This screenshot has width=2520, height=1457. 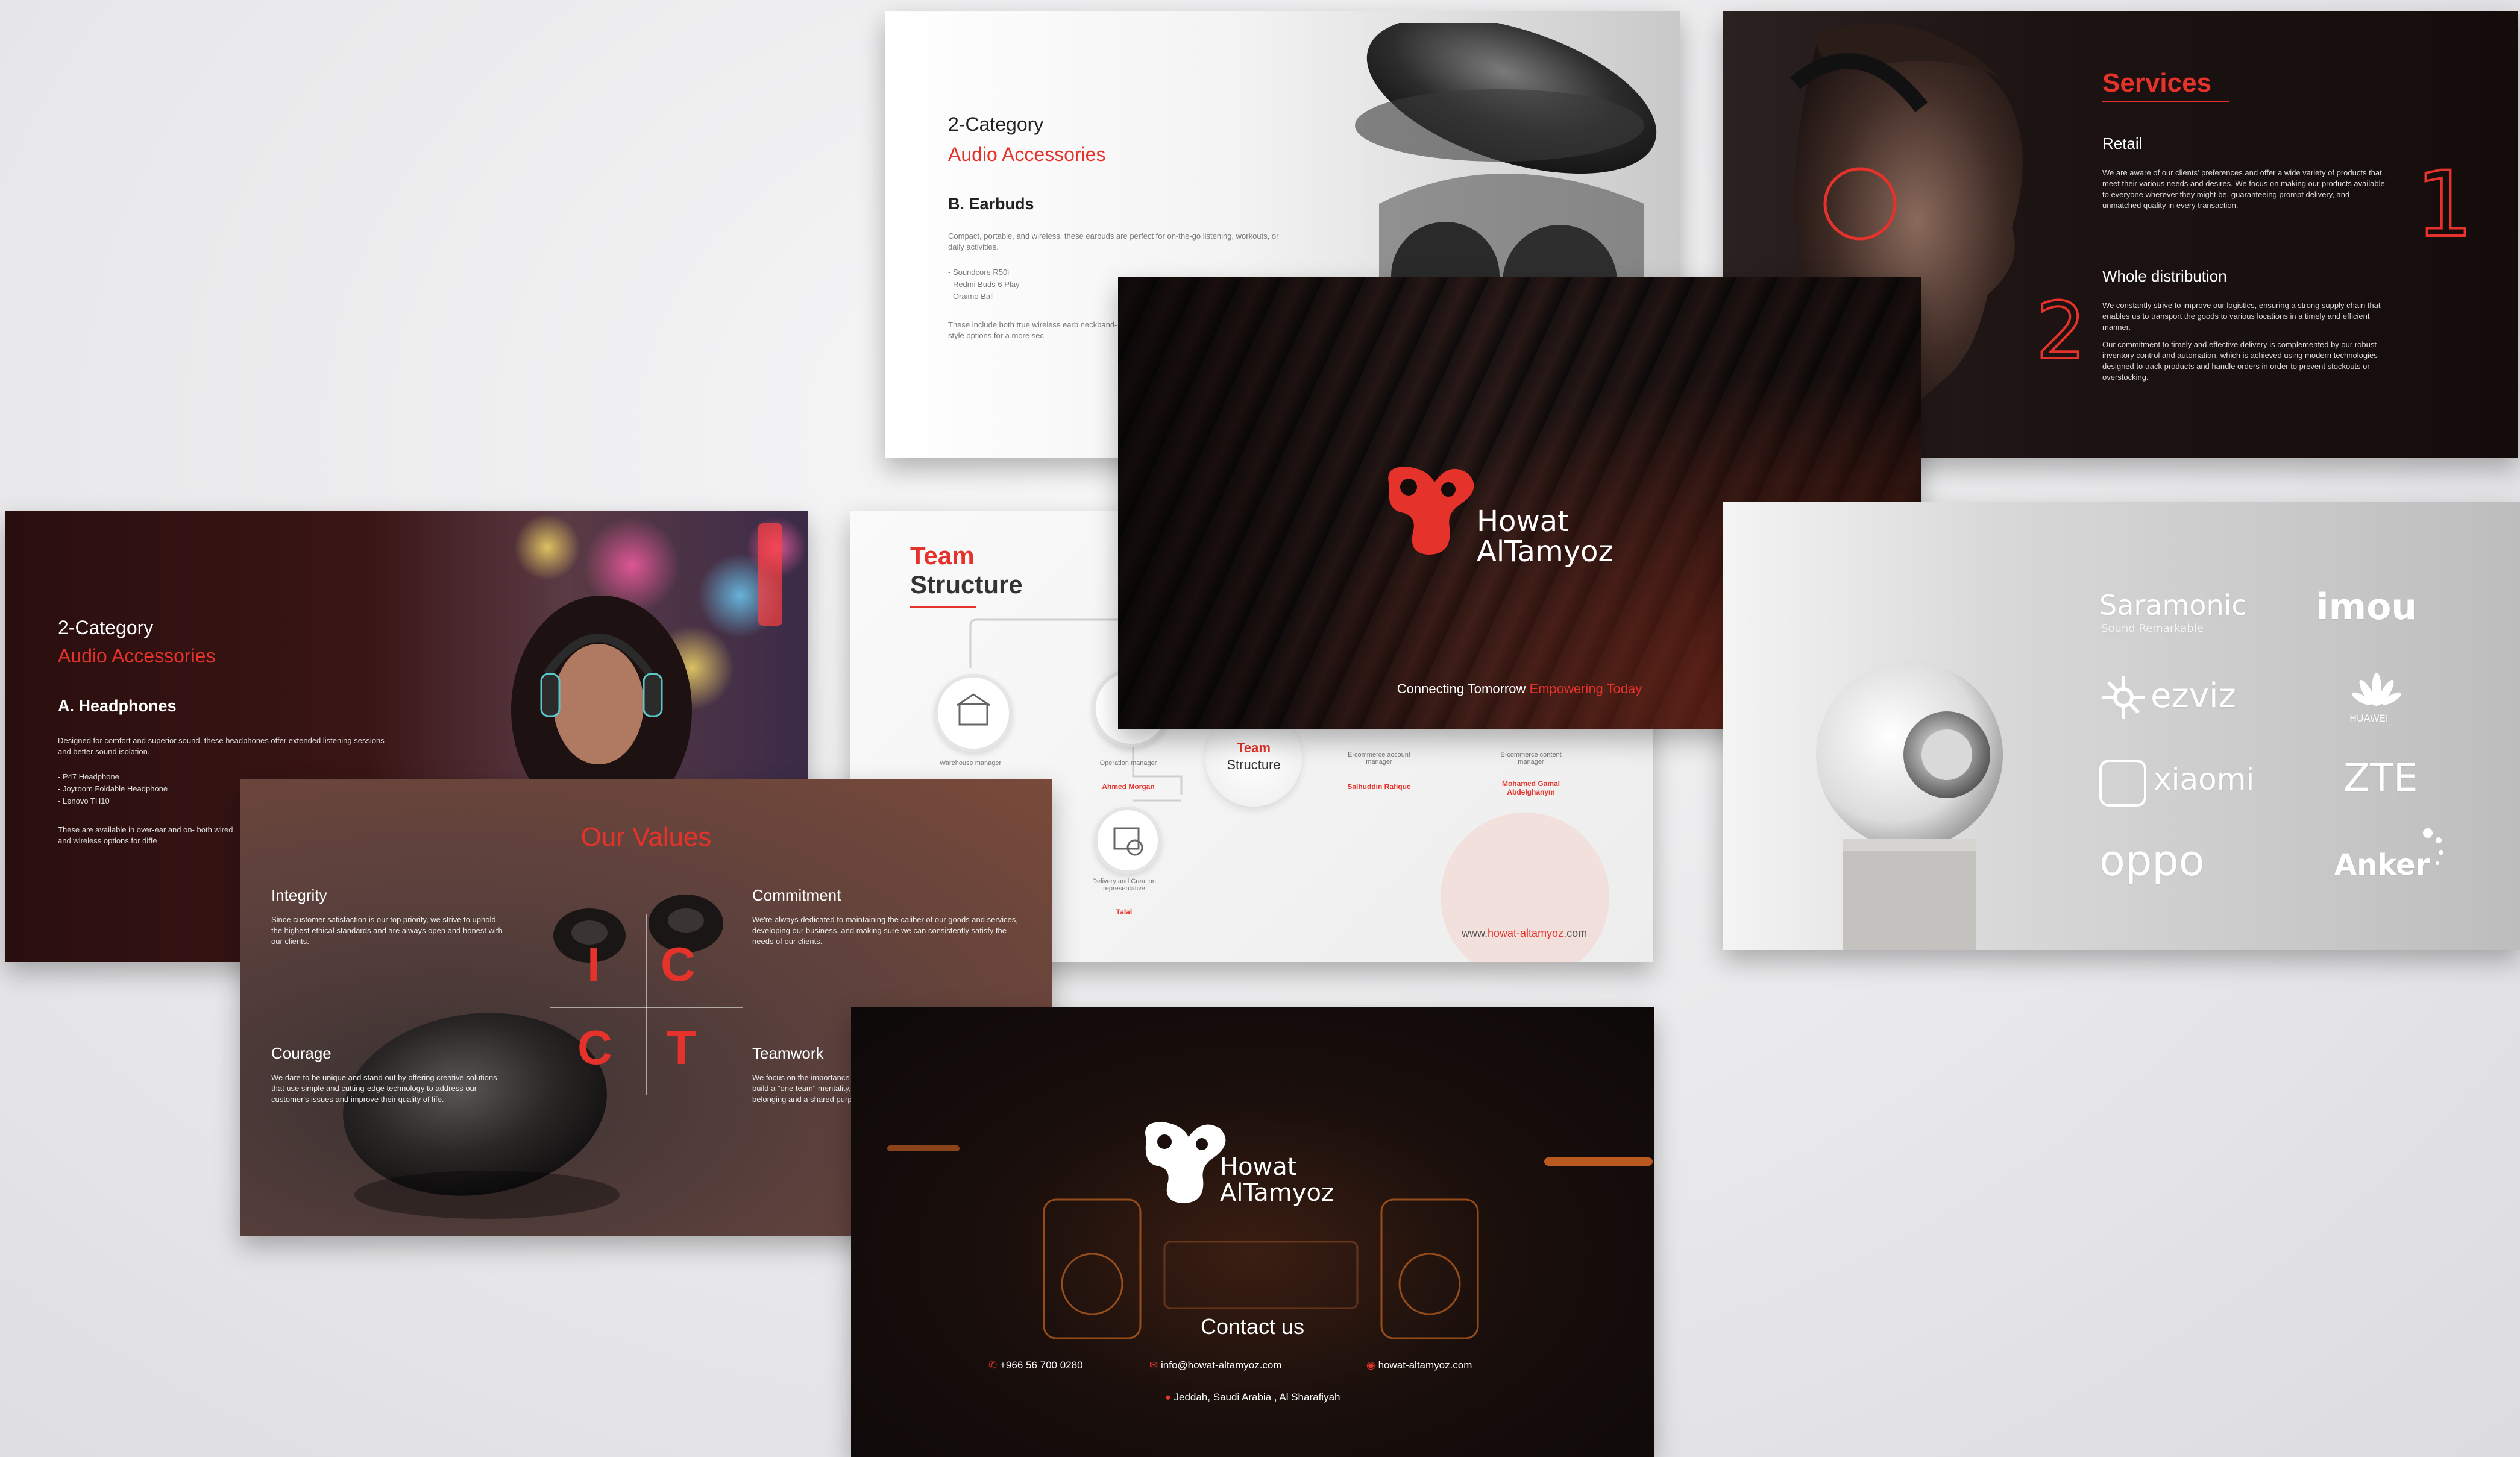 I want to click on services-underline, so click(x=2165, y=101).